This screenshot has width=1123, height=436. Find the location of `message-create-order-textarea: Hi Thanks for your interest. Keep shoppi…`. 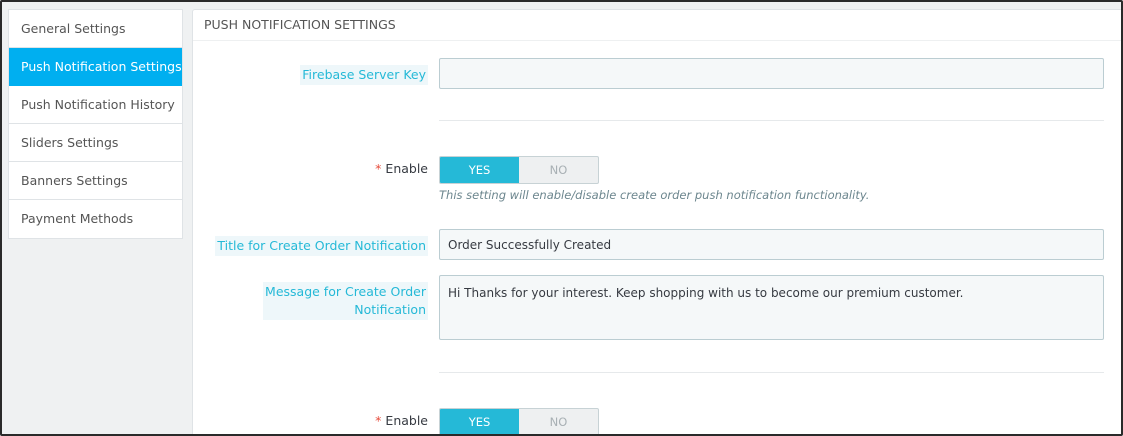

message-create-order-textarea: Hi Thanks for your interest. Keep shoppi… is located at coordinates (771, 307).